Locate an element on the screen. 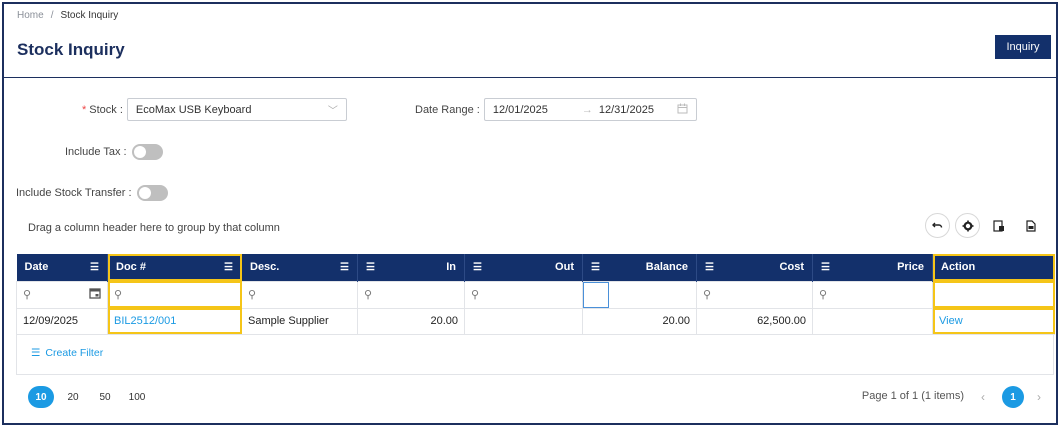 The height and width of the screenshot is (428, 1061). chevron-right-icon: › is located at coordinates (1039, 397).